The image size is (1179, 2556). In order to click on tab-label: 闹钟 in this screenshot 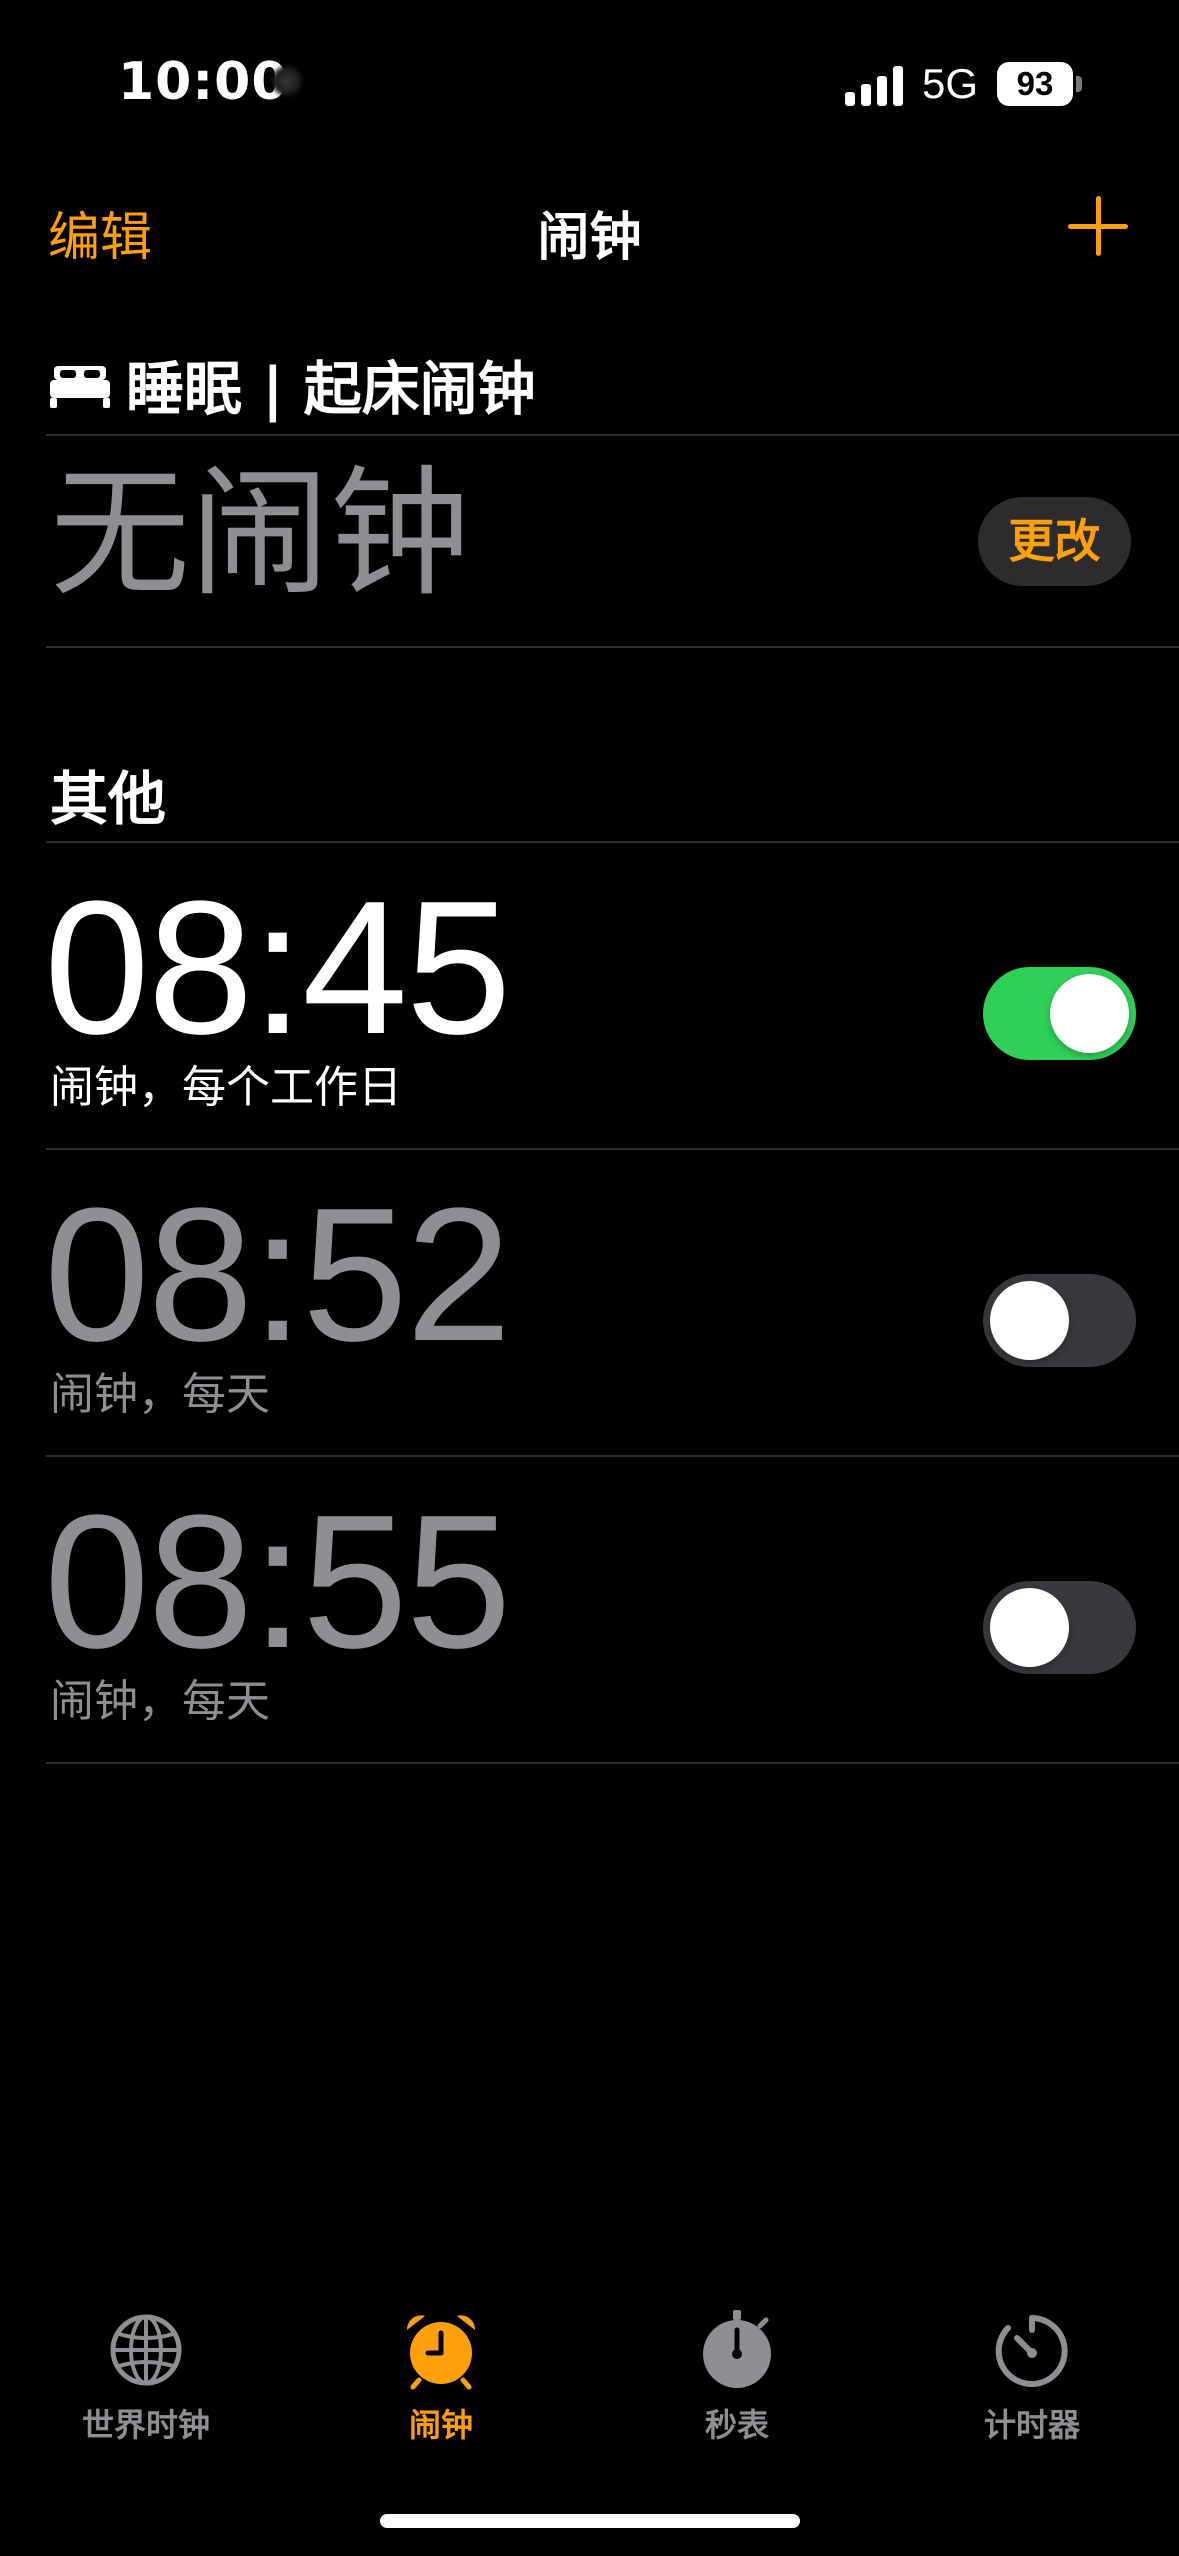, I will do `click(440, 2425)`.